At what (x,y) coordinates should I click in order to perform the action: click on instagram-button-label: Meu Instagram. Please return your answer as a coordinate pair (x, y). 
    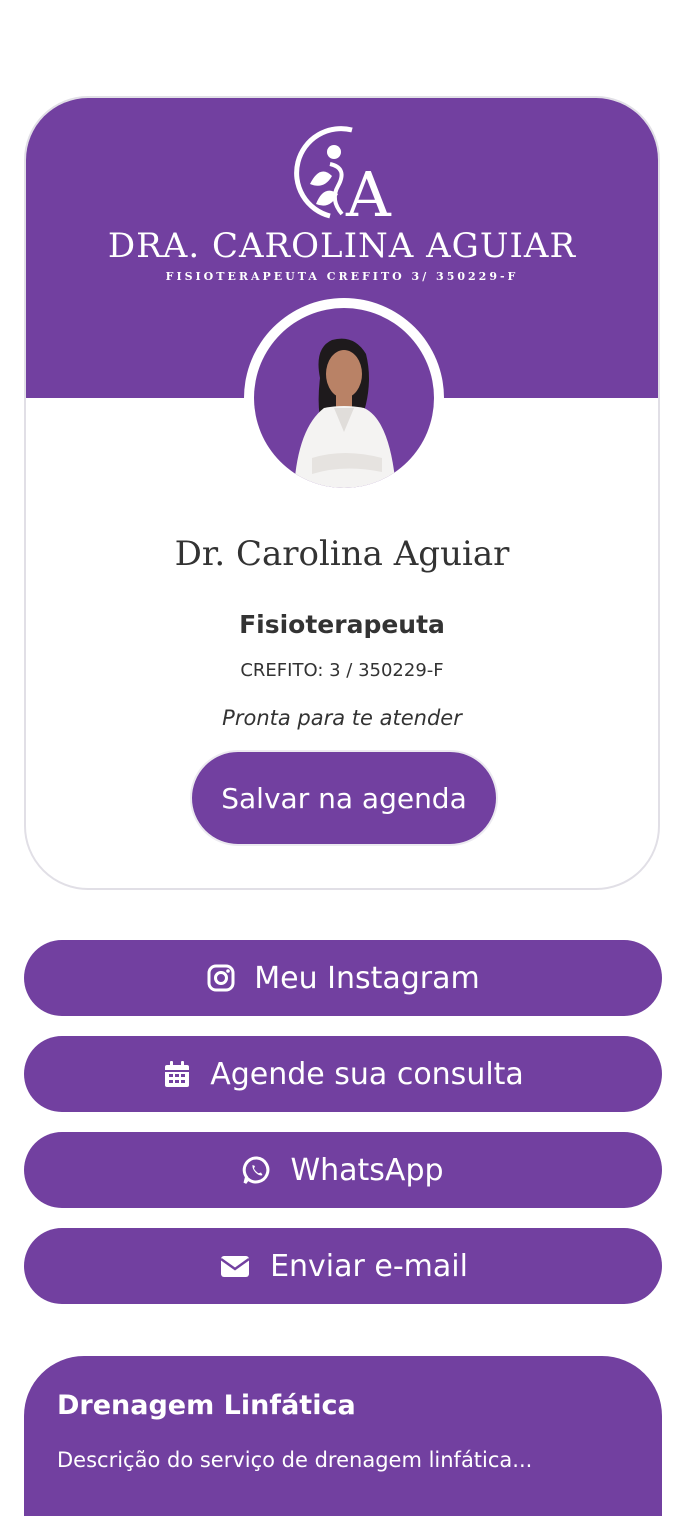
    Looking at the image, I should click on (367, 978).